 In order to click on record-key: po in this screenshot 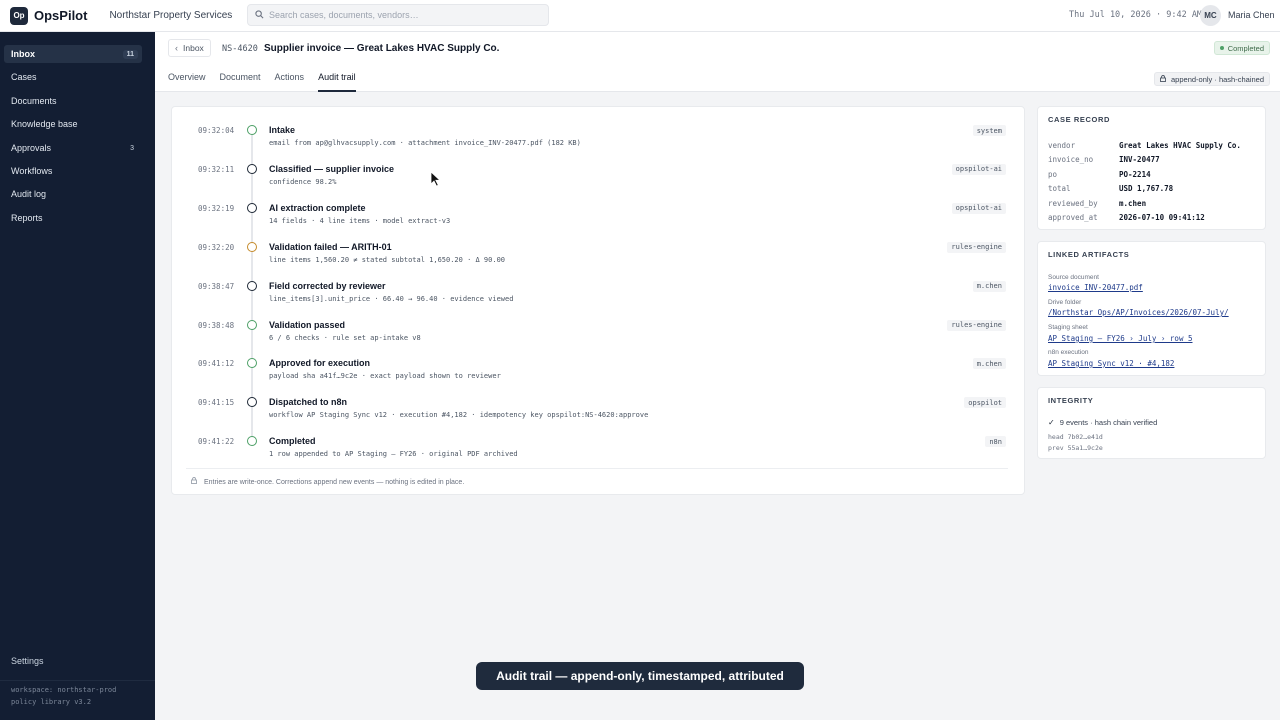, I will do `click(1053, 174)`.